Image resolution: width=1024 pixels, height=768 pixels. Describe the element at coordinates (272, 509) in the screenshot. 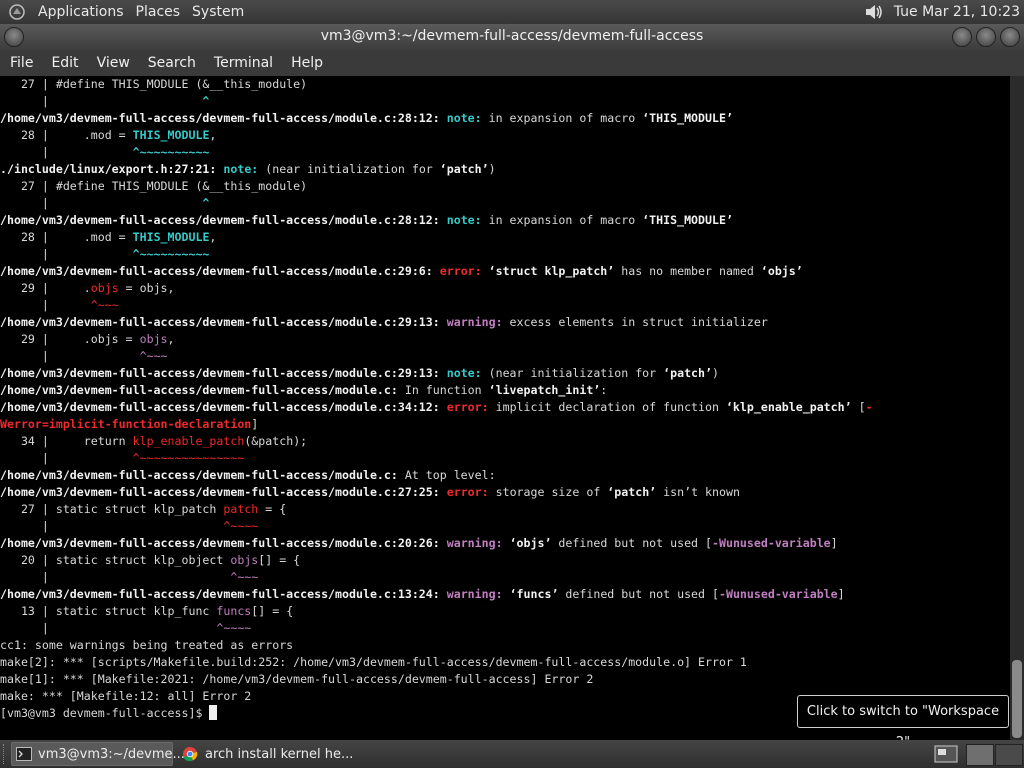

I see `terminal-text: = {` at that location.